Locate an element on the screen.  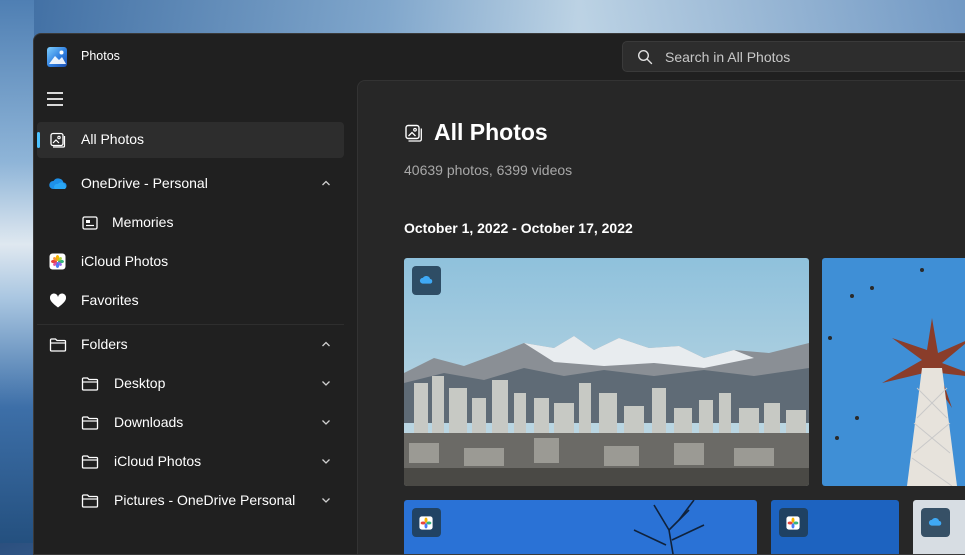
sidebar-item-desktop: Desktop is located at coordinates (190, 384).